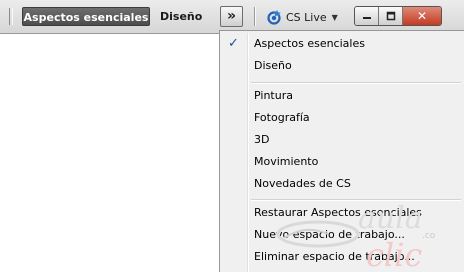  I want to click on minimize-button, so click(367, 16).